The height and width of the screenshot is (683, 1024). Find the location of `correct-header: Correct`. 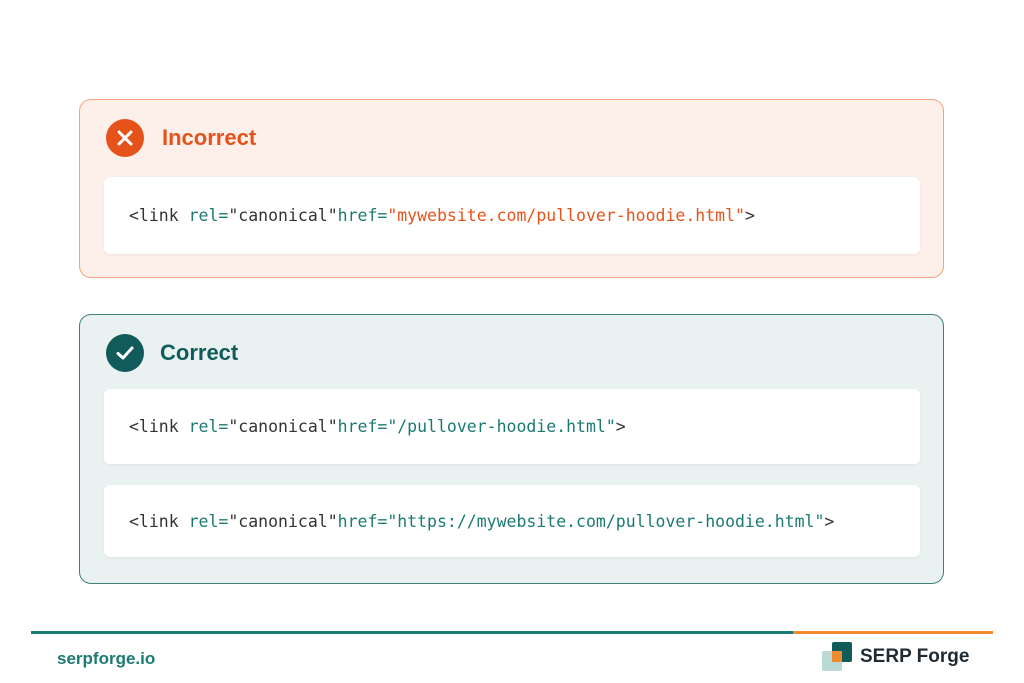

correct-header: Correct is located at coordinates (172, 353).